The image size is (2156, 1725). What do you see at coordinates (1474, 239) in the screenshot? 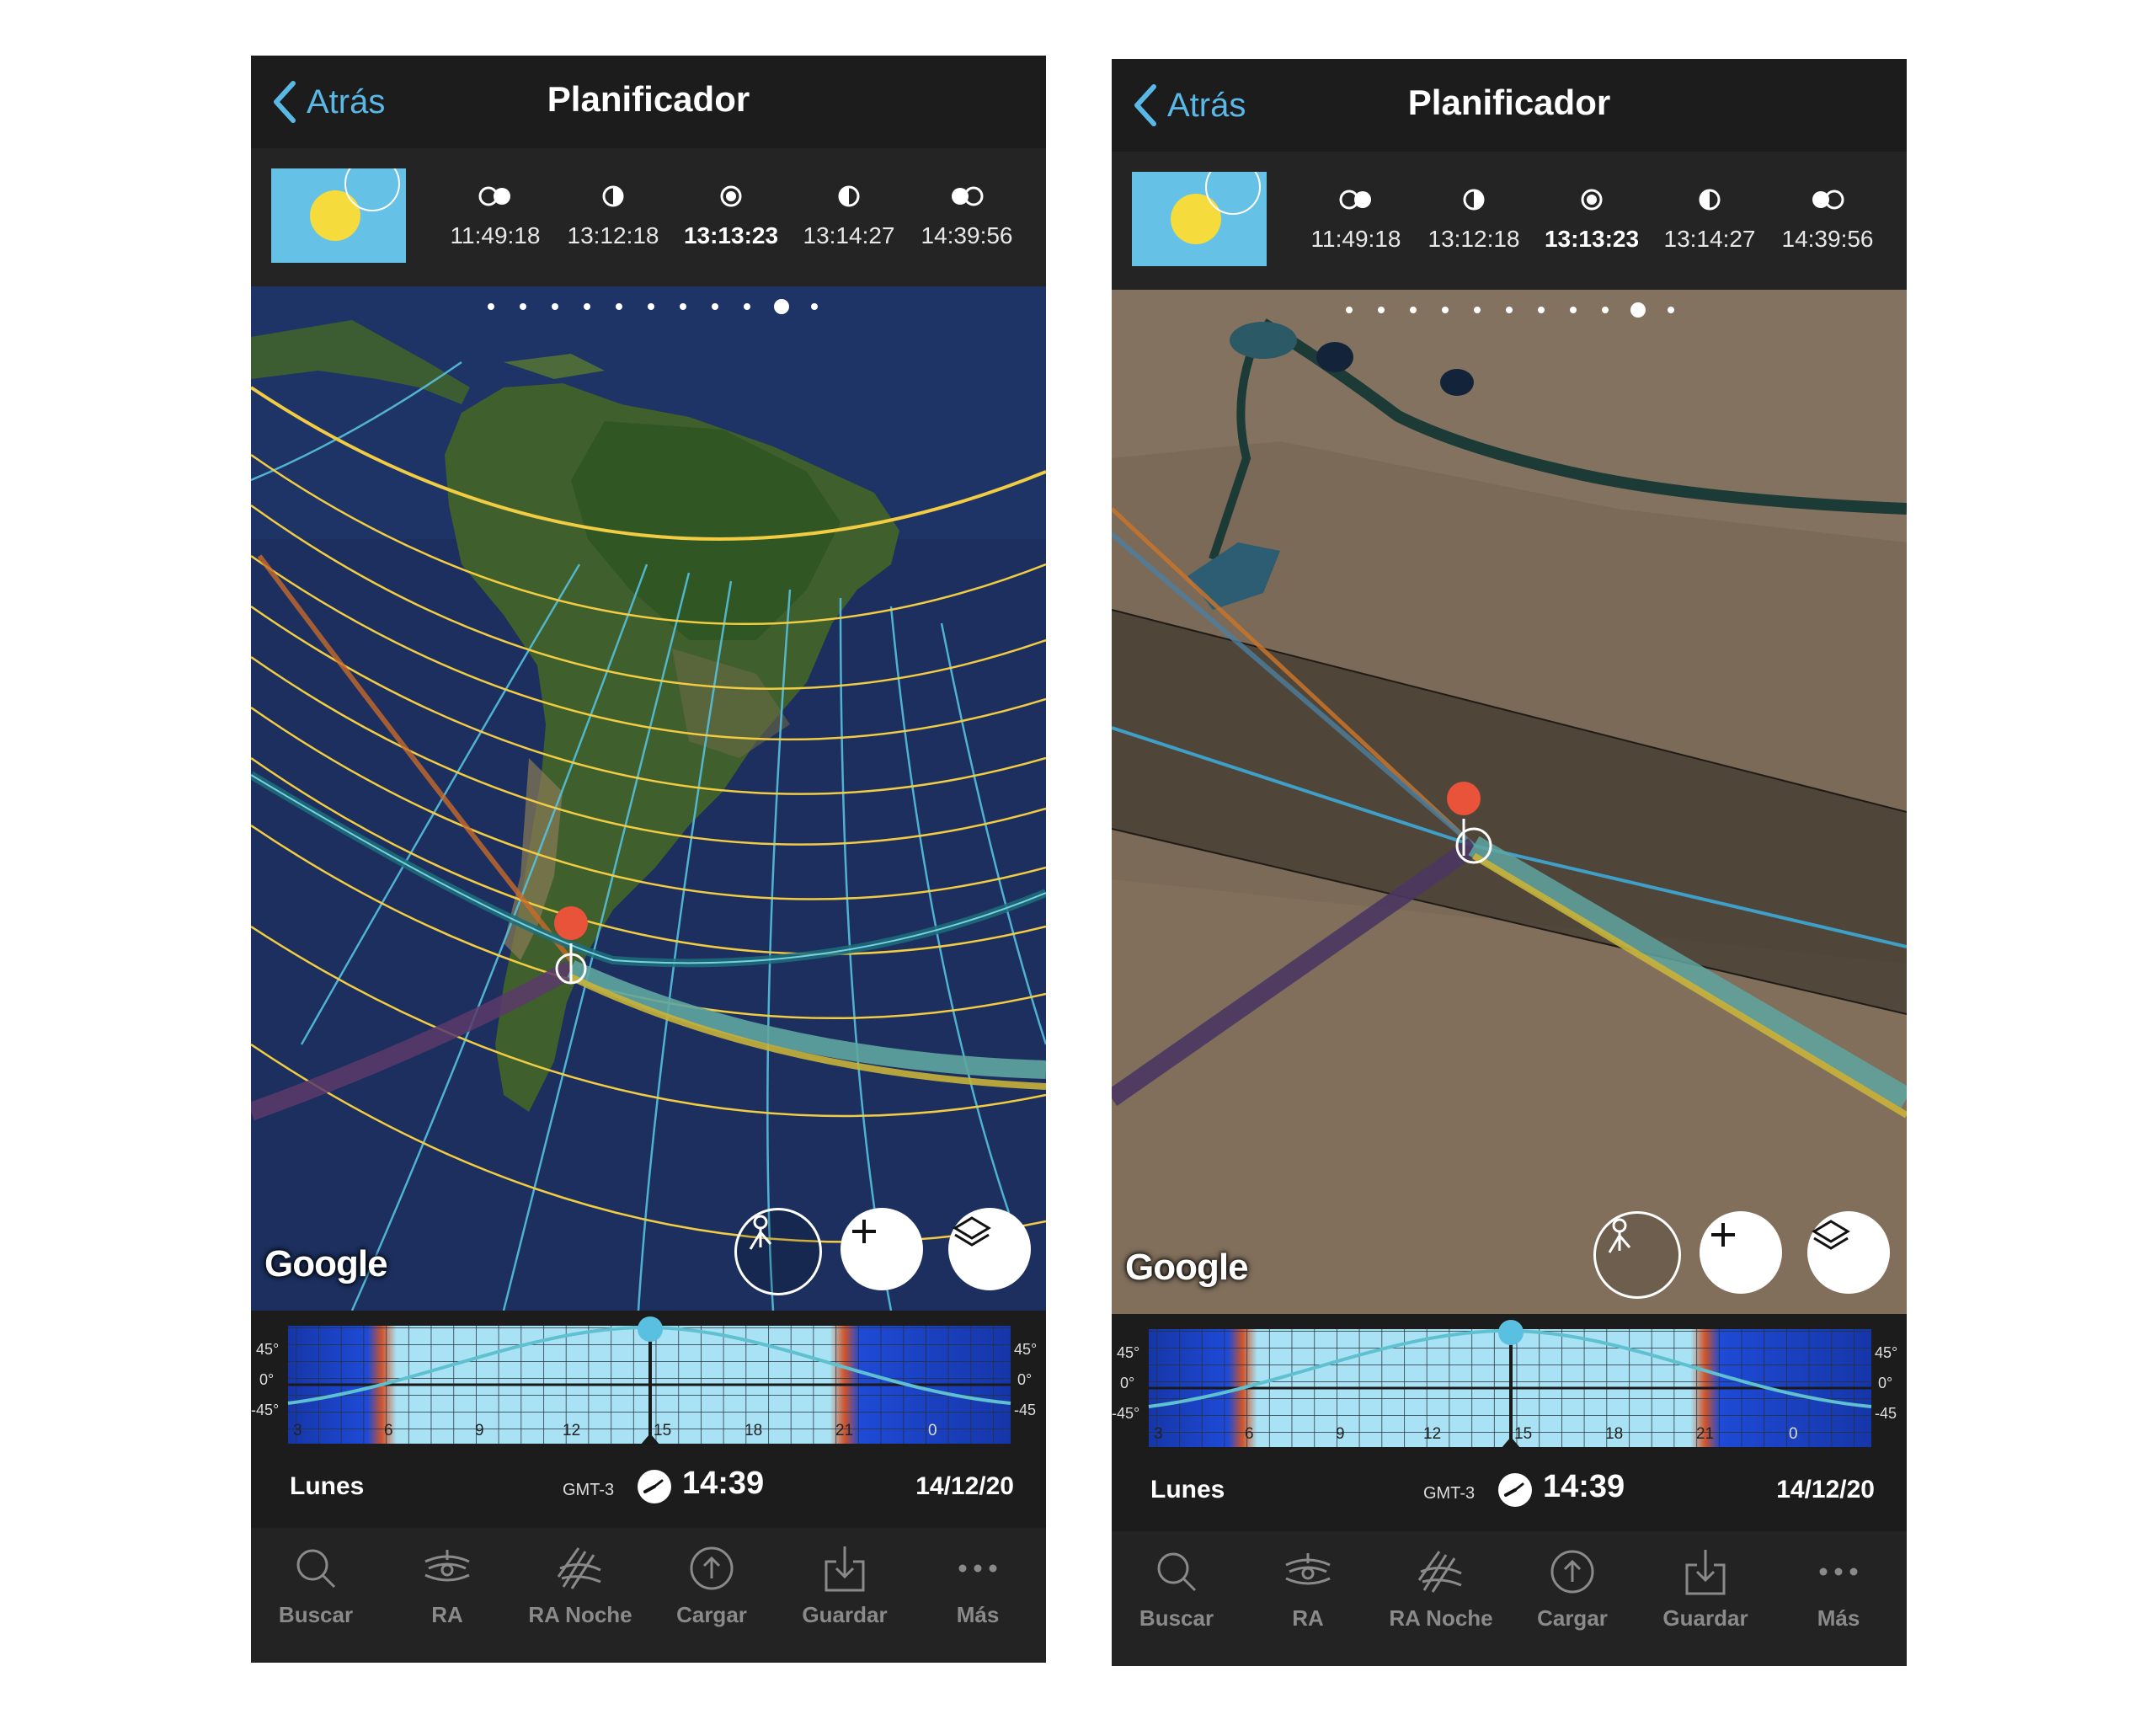
I see `phase-time: 13:12:18` at bounding box center [1474, 239].